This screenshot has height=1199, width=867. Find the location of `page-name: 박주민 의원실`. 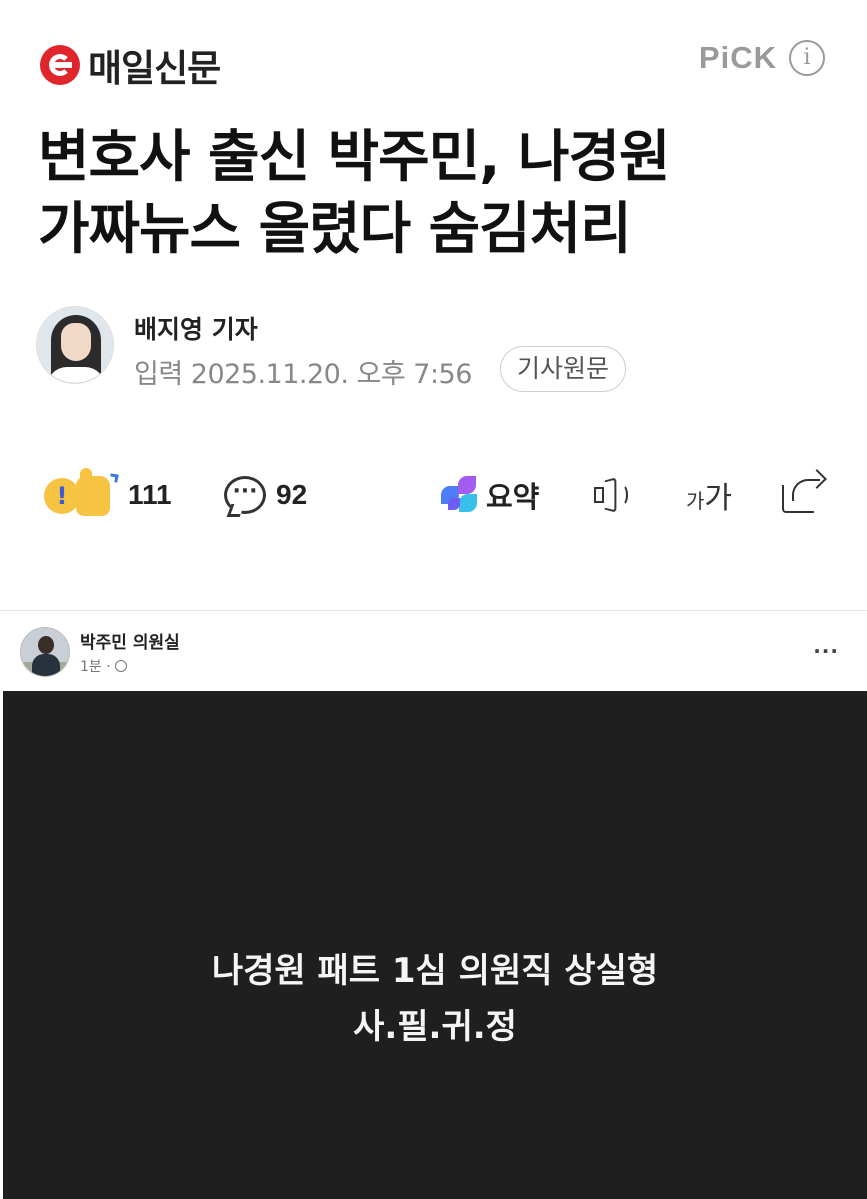

page-name: 박주민 의원실 is located at coordinates (130, 640).